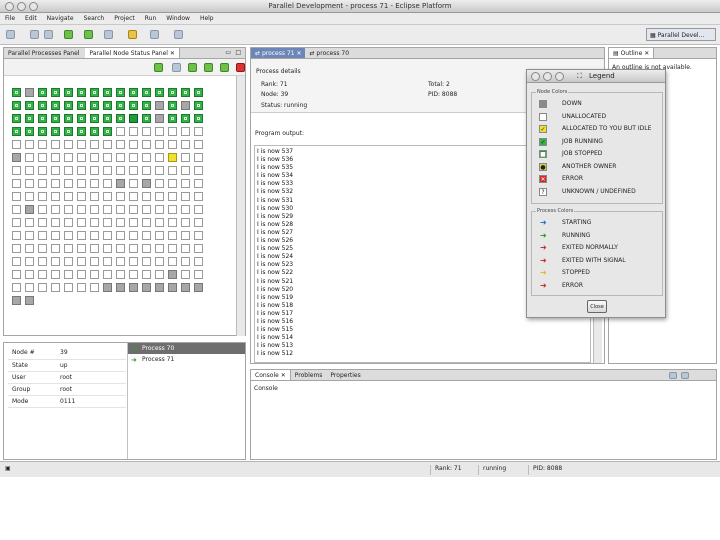 This screenshot has height=540, width=720. Describe the element at coordinates (192, 67) in the screenshot. I see `zoom-icon` at that location.